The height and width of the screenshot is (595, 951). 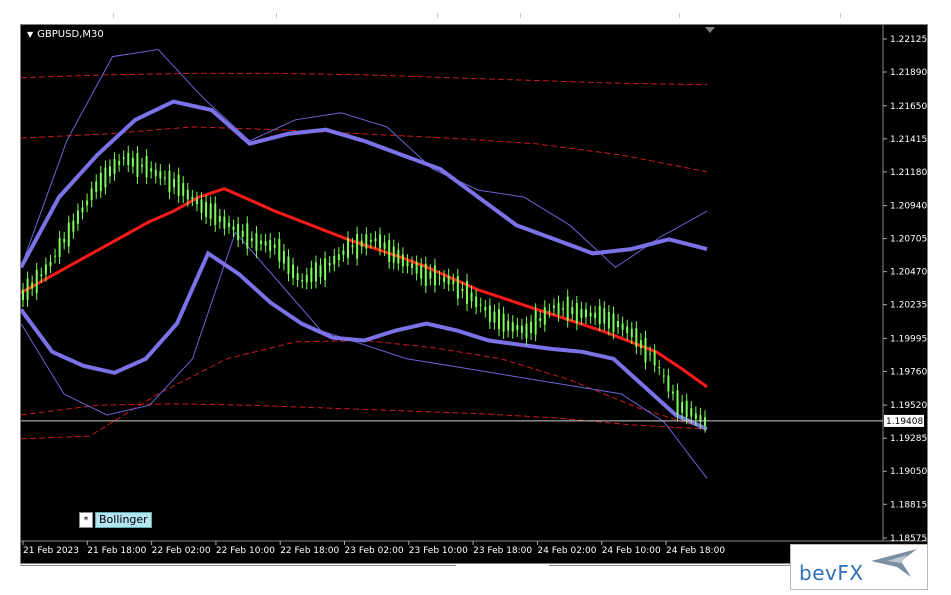 What do you see at coordinates (908, 306) in the screenshot?
I see `price-tick-label: 1.20235` at bounding box center [908, 306].